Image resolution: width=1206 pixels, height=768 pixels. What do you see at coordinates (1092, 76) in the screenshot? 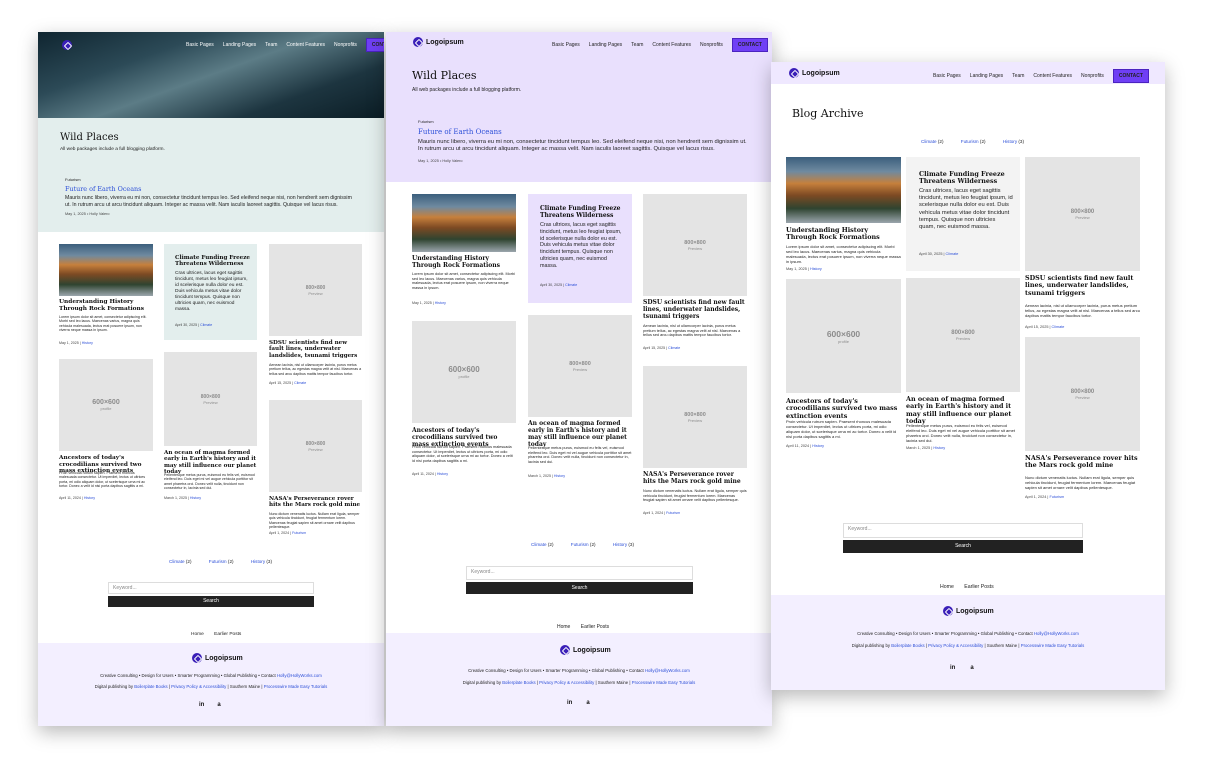
I see `nav-item-nonprofits: Nonprofits` at bounding box center [1092, 76].